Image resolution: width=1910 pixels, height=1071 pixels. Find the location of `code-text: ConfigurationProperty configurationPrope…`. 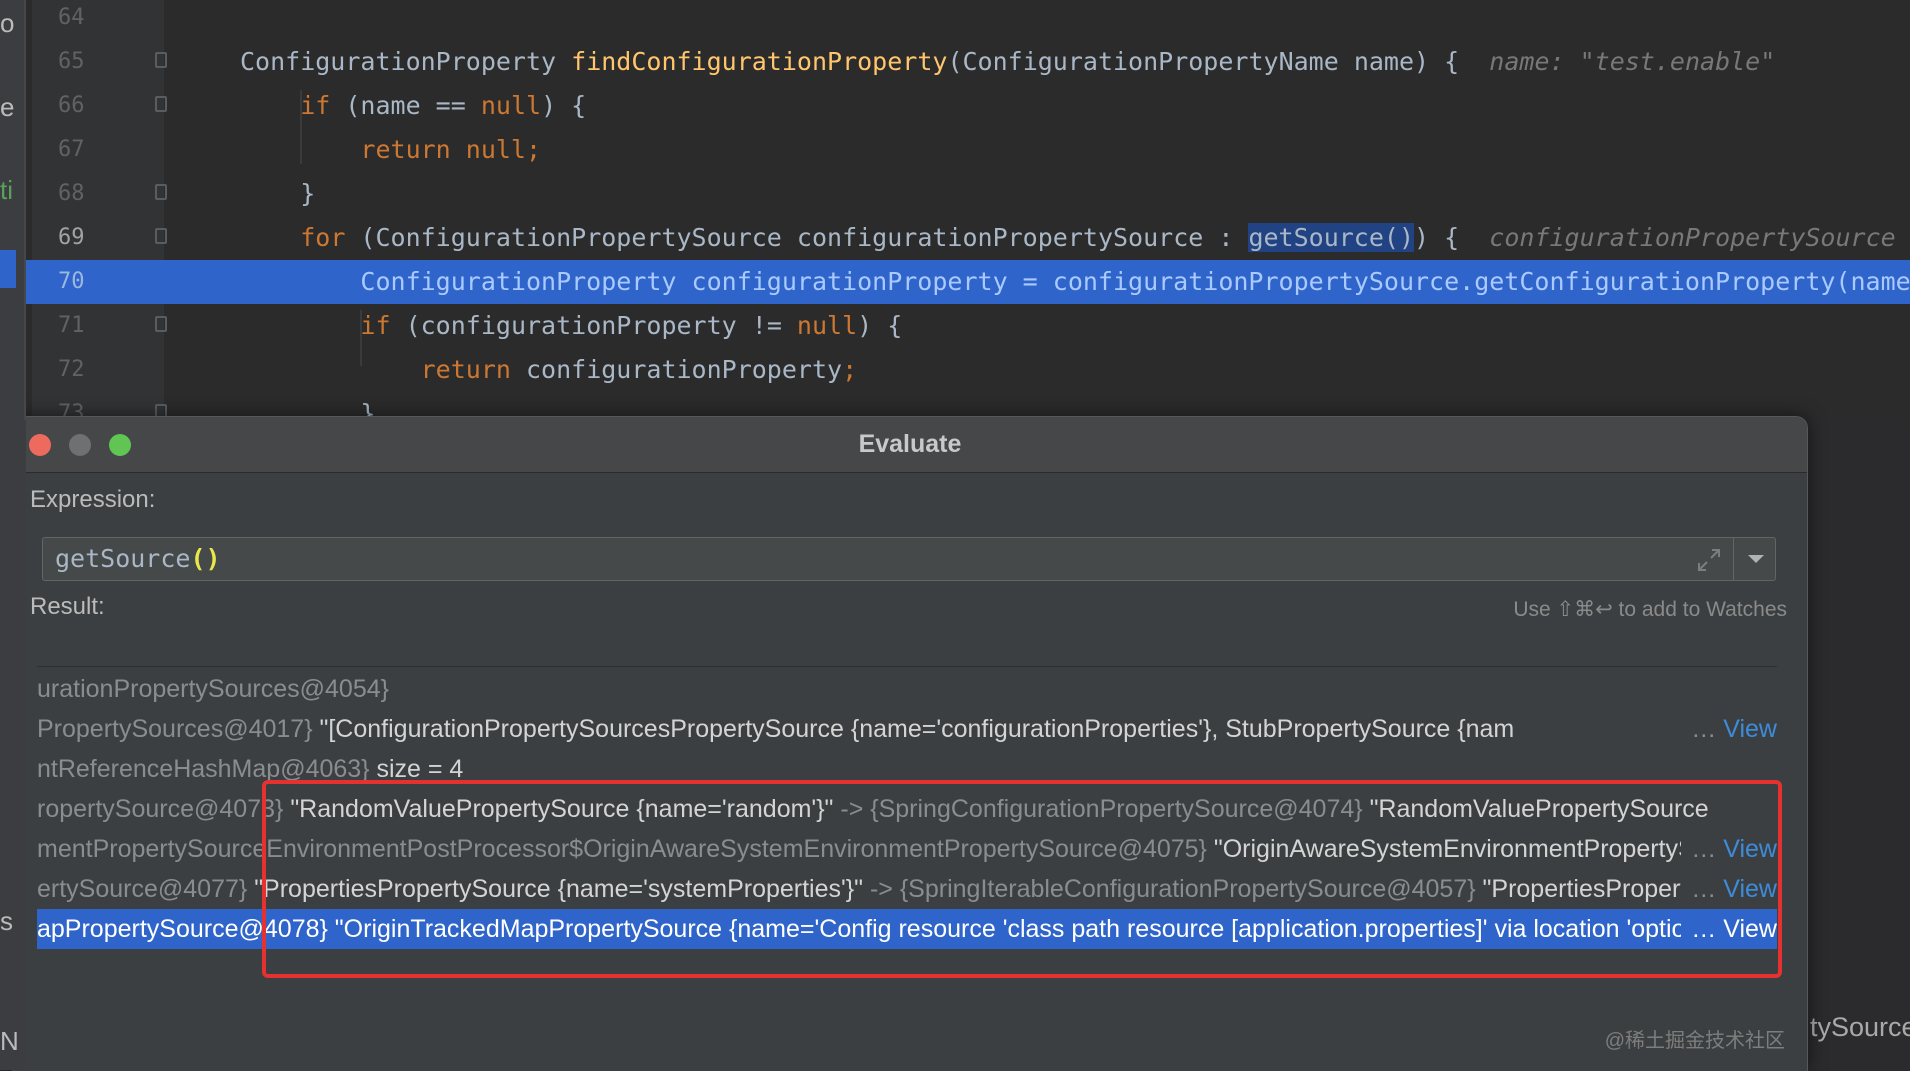

code-text: ConfigurationProperty configurationPrope… is located at coordinates (1075, 282).